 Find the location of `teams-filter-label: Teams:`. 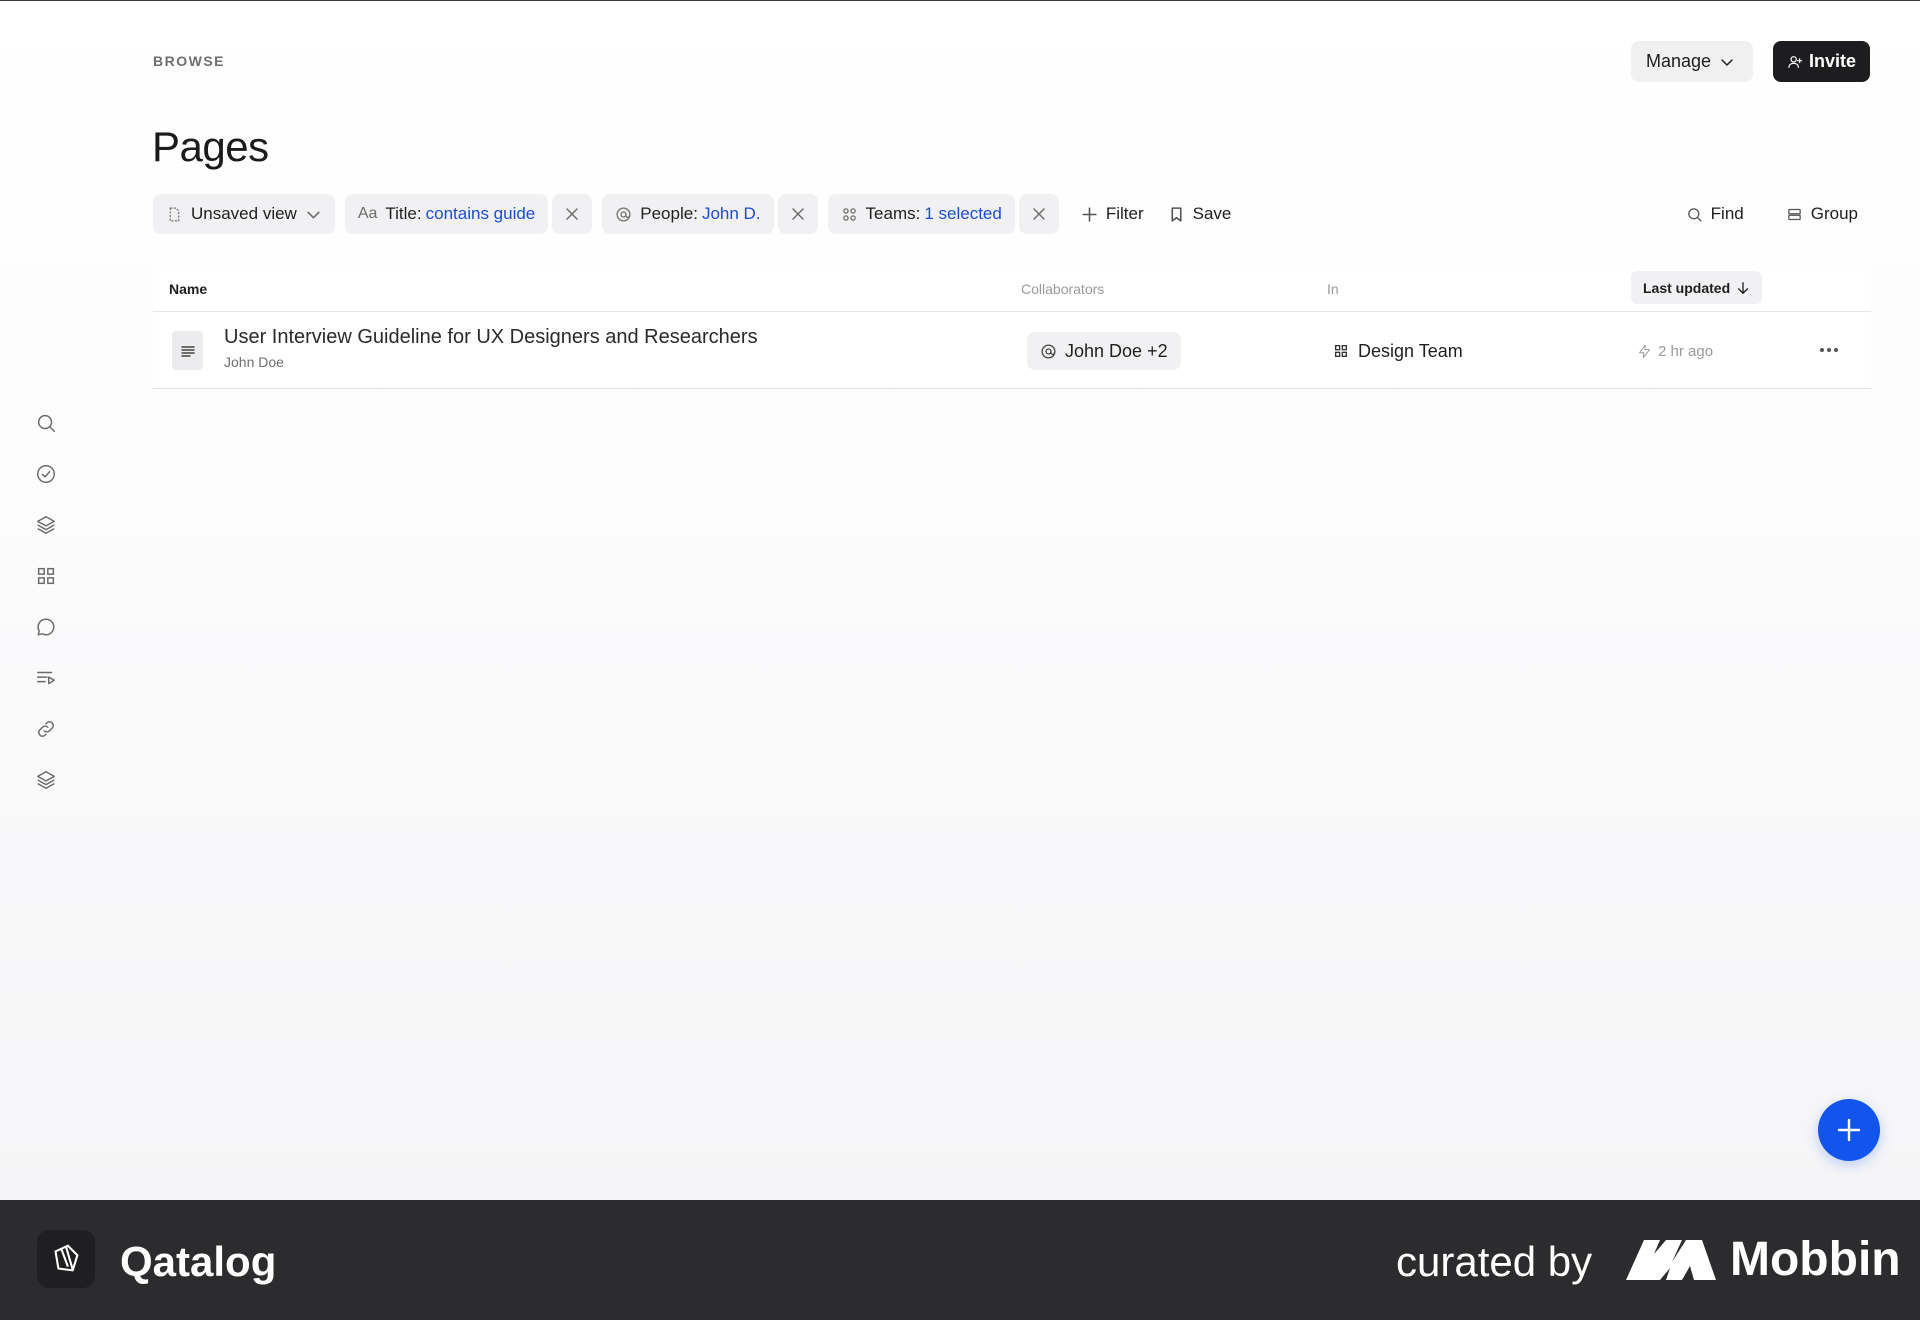

teams-filter-label: Teams: is located at coordinates (893, 213).